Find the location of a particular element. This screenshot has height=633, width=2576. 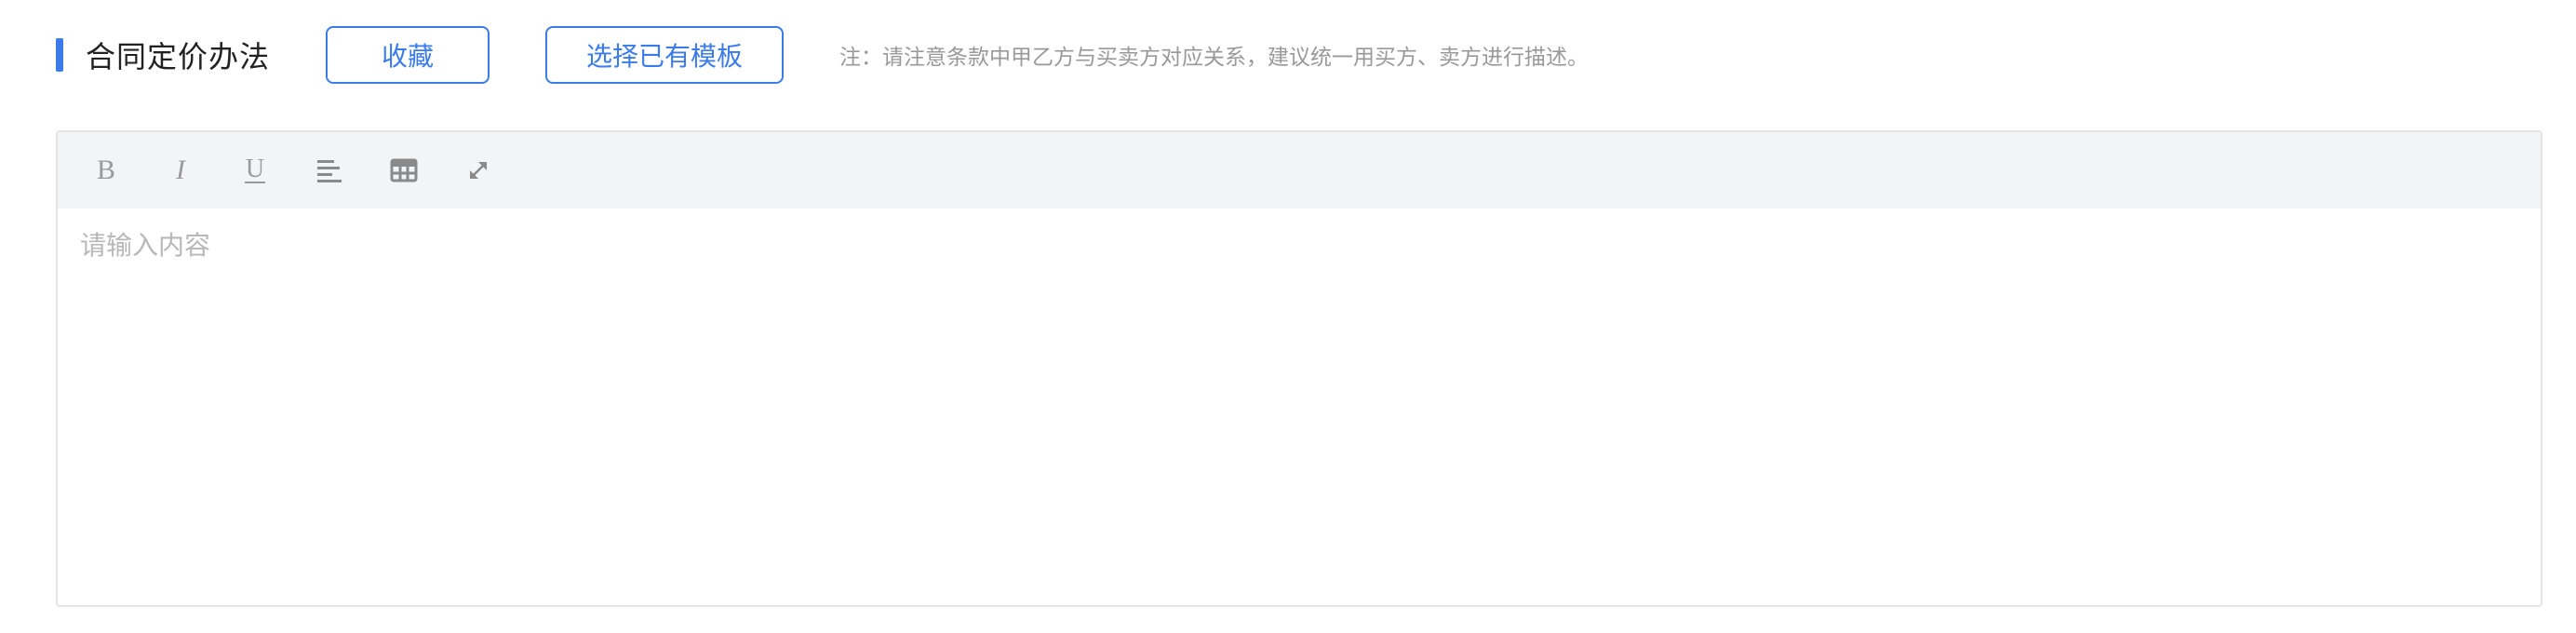

fullscreen-button is located at coordinates (478, 170).